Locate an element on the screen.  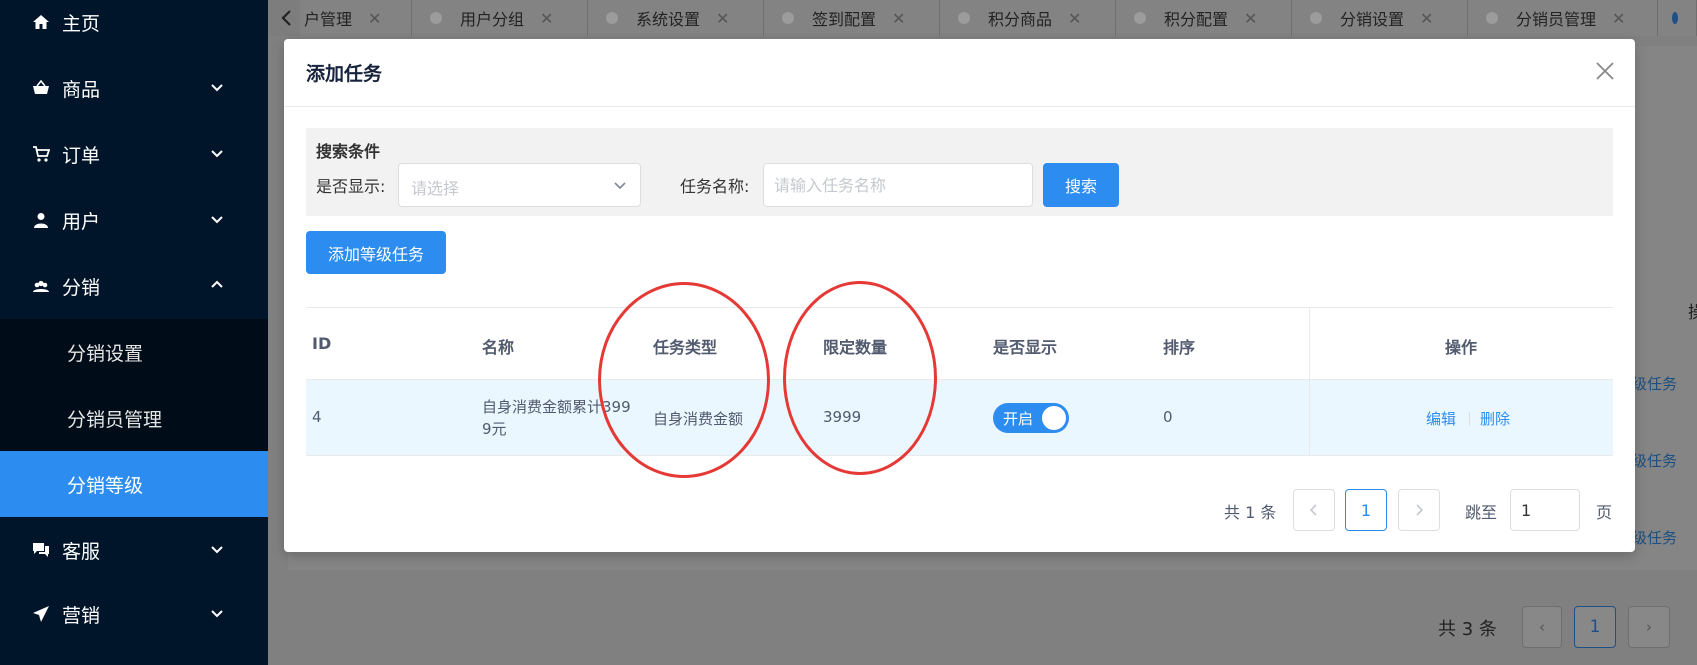
background-pagination-total: 共 3 条 is located at coordinates (1467, 629).